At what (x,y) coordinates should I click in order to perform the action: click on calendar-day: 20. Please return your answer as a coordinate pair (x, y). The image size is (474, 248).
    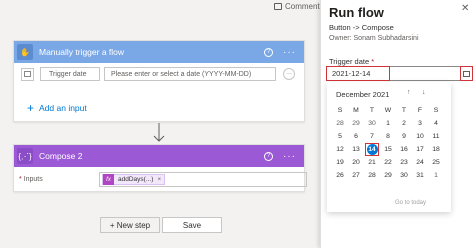
    Looking at the image, I should click on (356, 162).